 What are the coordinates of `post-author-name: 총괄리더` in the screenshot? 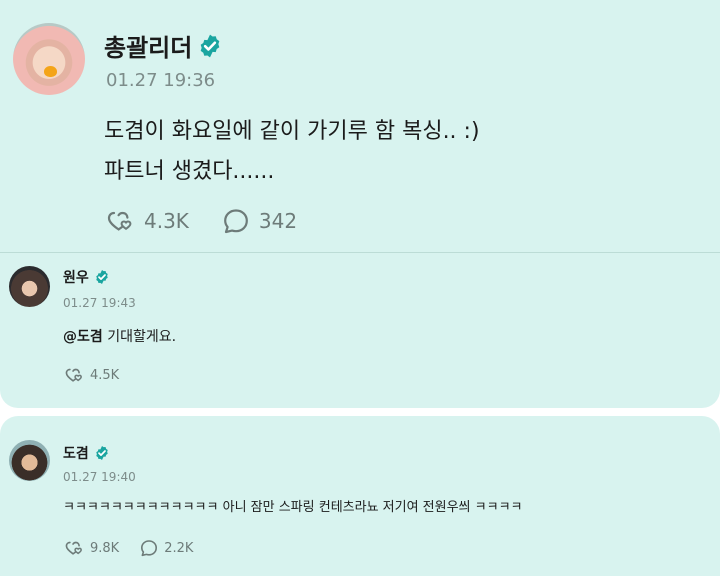 It's located at (163, 45).